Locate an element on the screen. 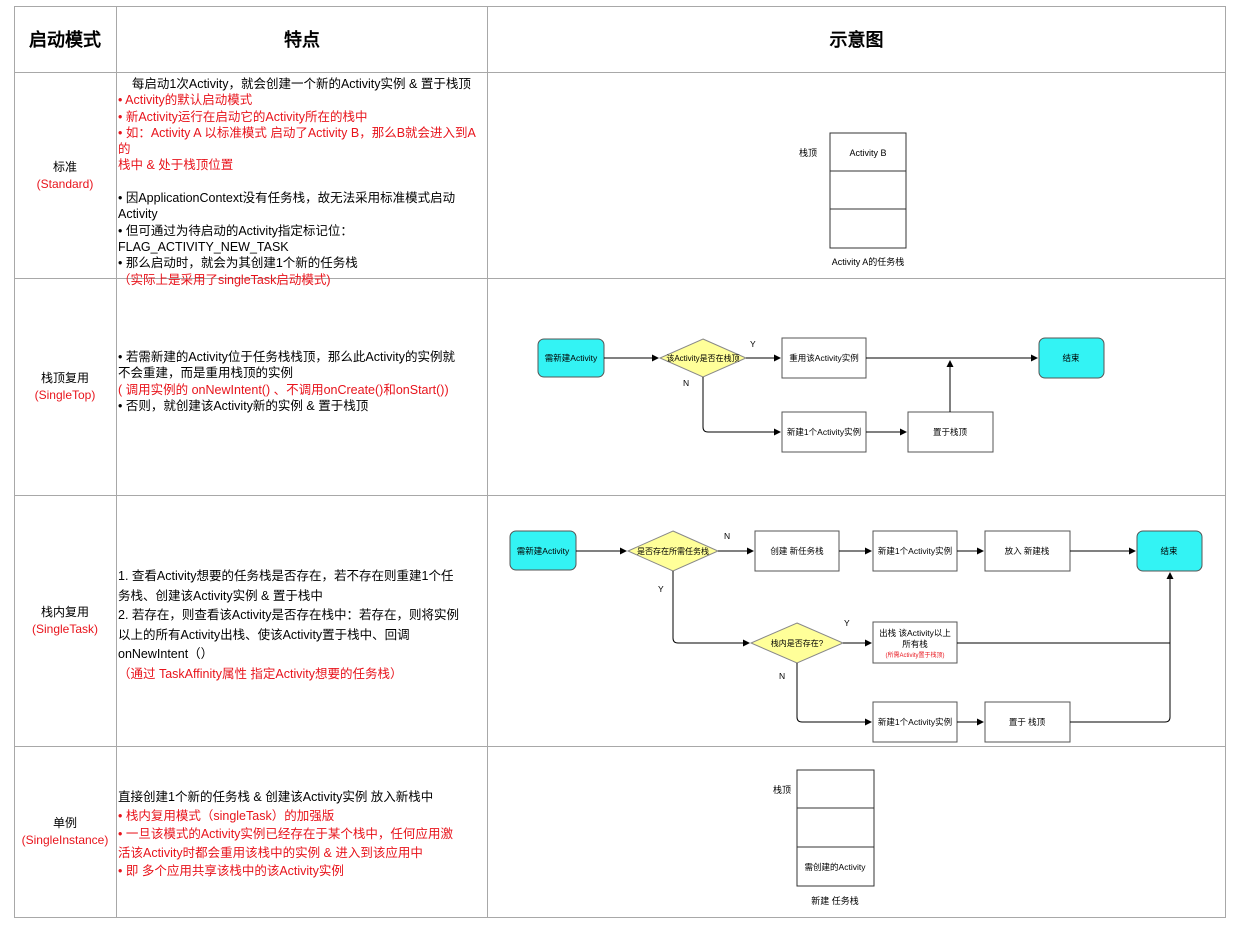  feature-line: 活该Activity时都会重用该栈中的实例 & 进入到该应用中 is located at coordinates (270, 852).